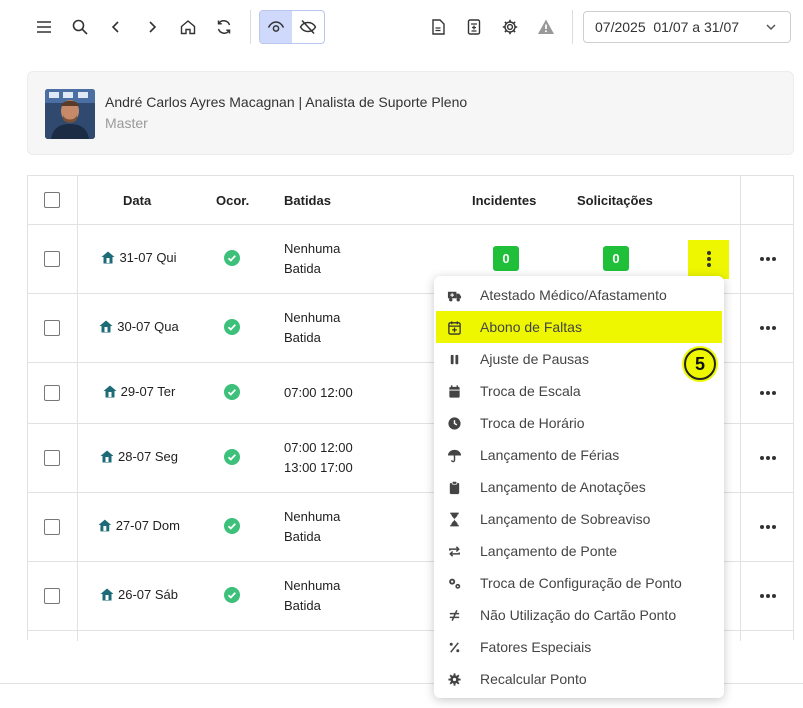  Describe the element at coordinates (454, 647) in the screenshot. I see `percent-icon` at that location.